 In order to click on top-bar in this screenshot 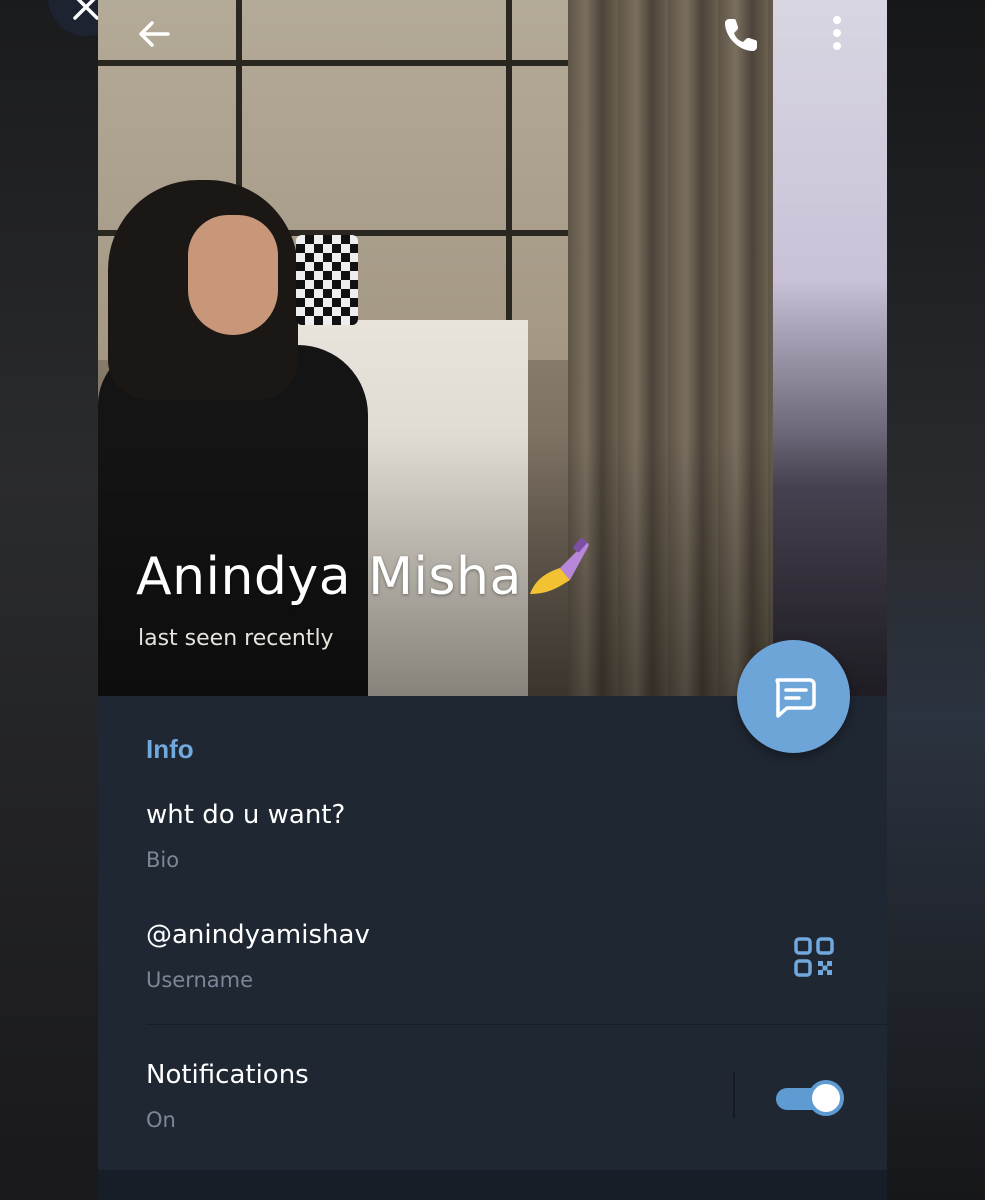, I will do `click(492, 35)`.